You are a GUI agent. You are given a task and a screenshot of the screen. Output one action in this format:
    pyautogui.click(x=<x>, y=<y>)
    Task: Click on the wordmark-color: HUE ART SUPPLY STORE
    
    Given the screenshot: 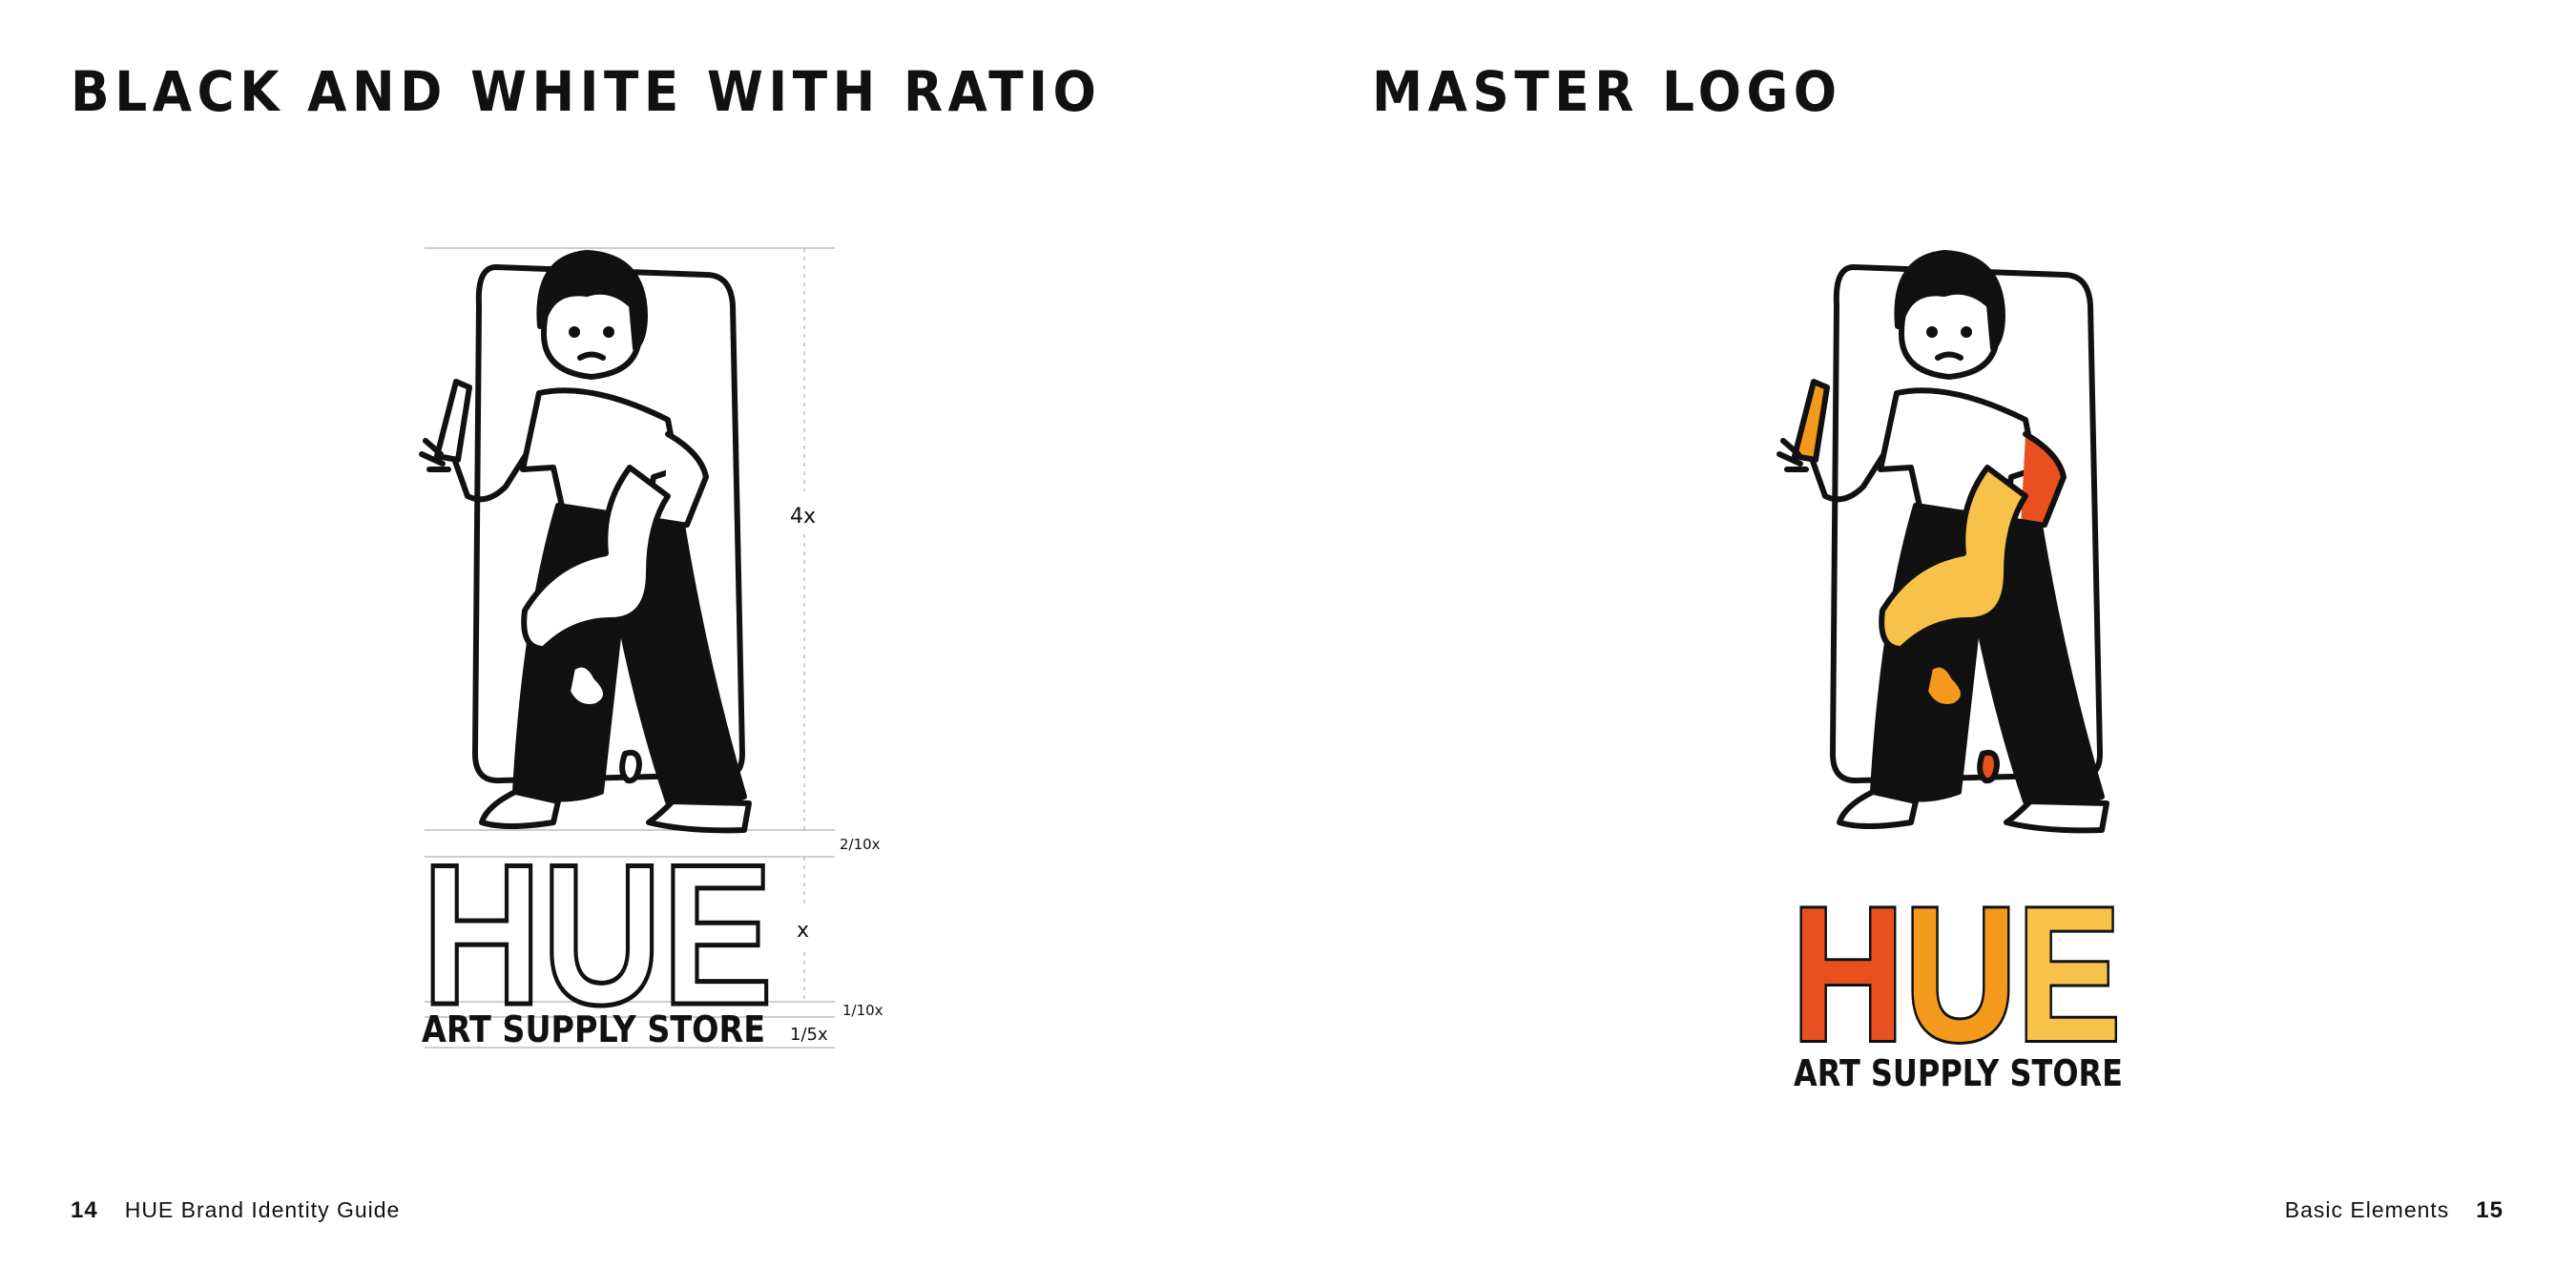 What is the action you would take?
    pyautogui.click(x=1956, y=979)
    